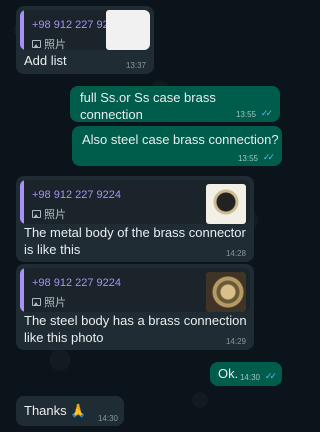  I want to click on message-bubble-outgoing: Ok. 14:30 ✓✓, so click(246, 374).